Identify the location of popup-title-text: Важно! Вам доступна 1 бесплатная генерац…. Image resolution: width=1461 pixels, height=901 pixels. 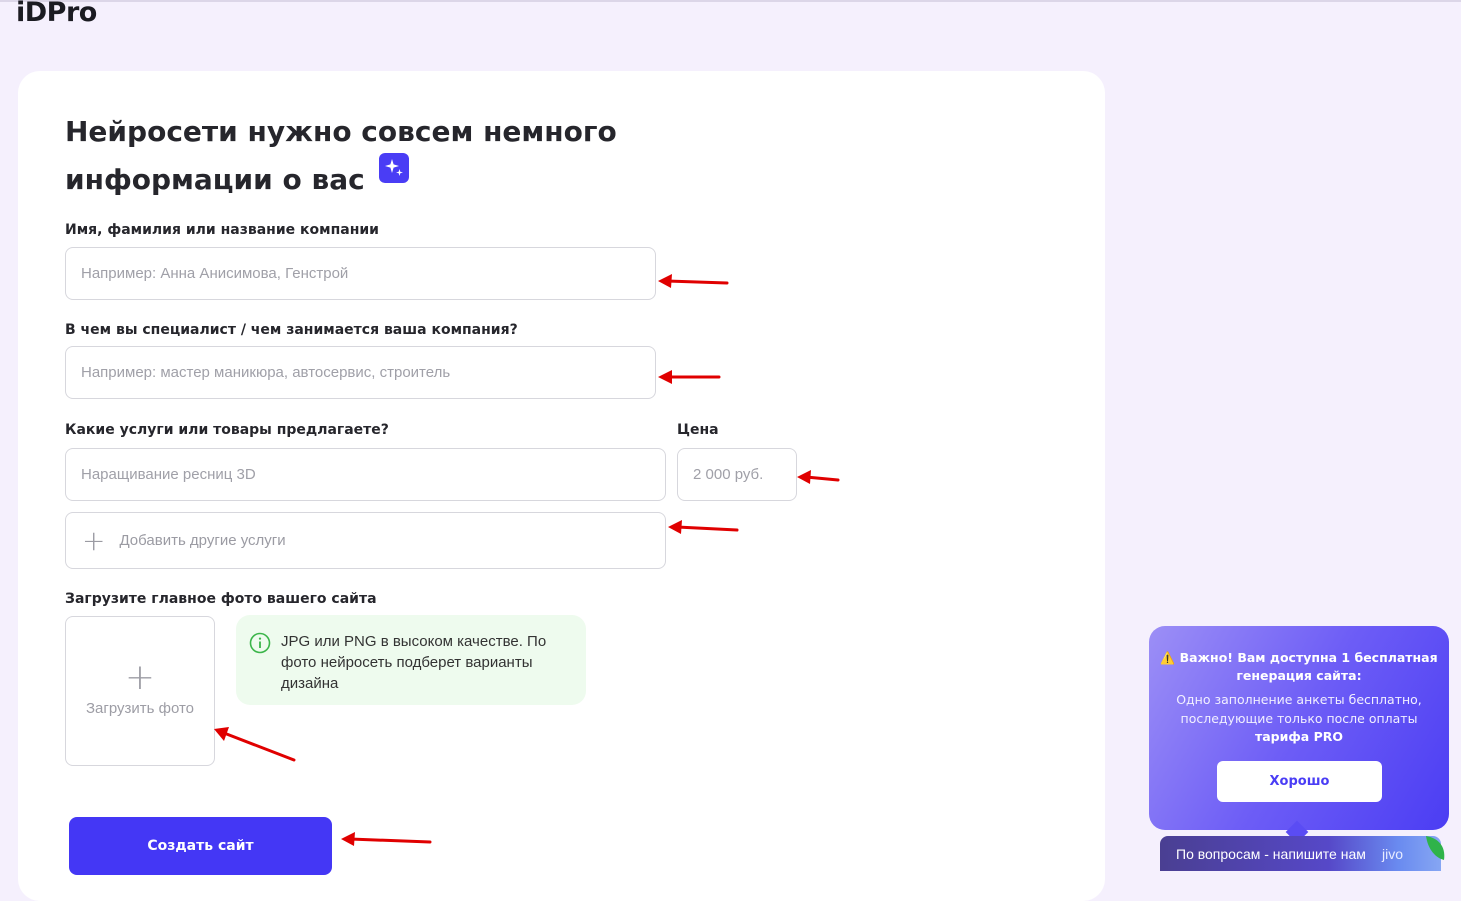
(1308, 666).